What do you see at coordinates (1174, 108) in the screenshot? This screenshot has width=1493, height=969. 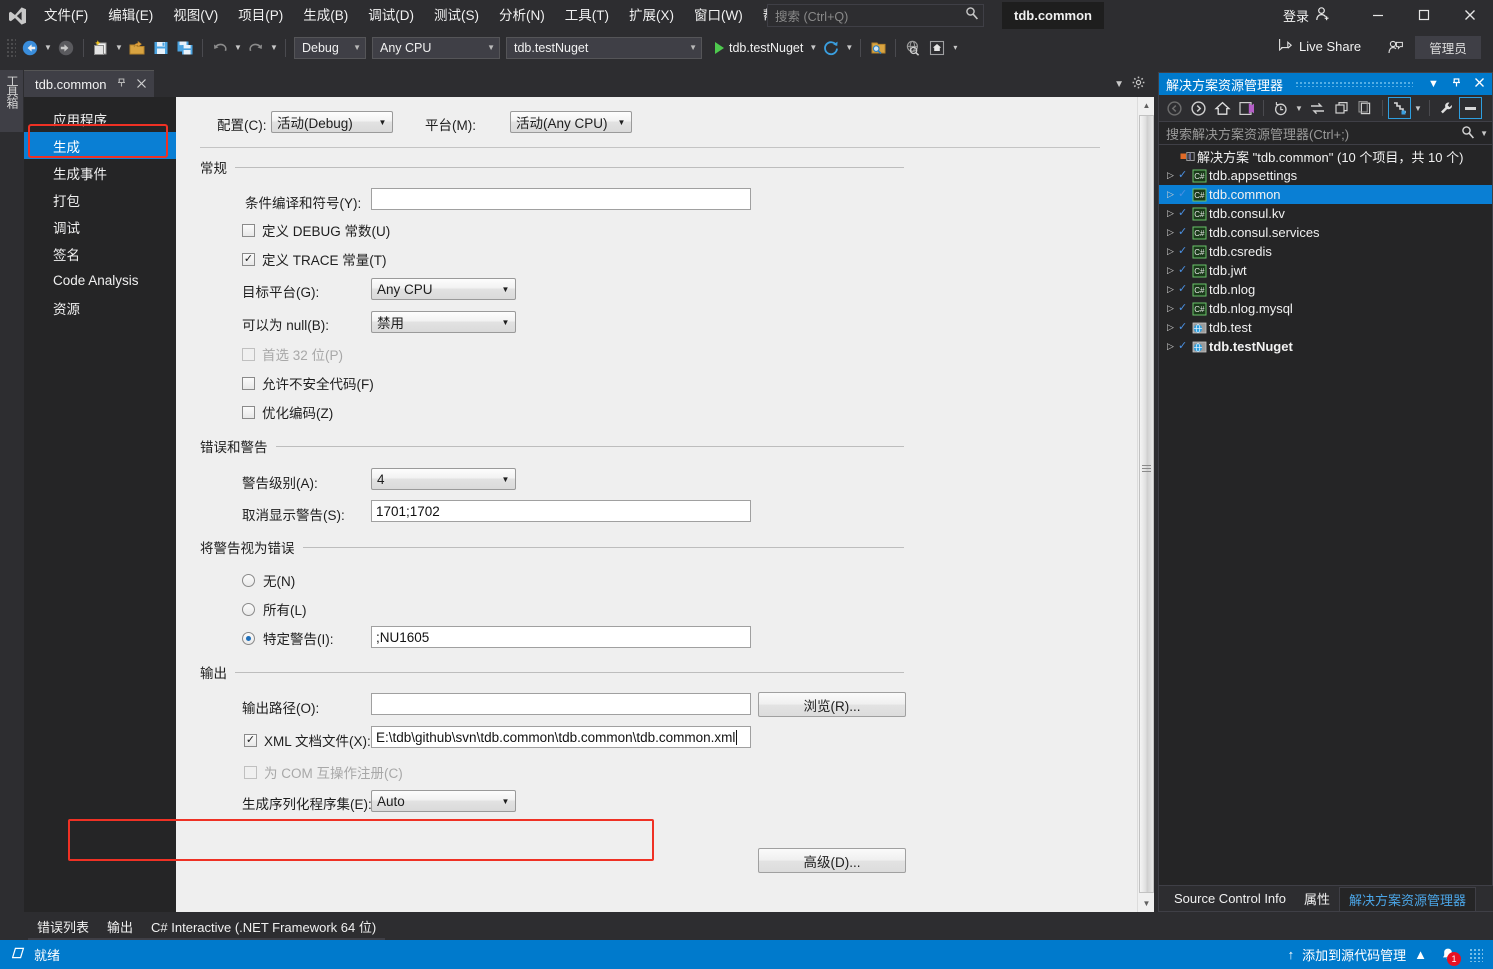 I see `se-back-icon` at bounding box center [1174, 108].